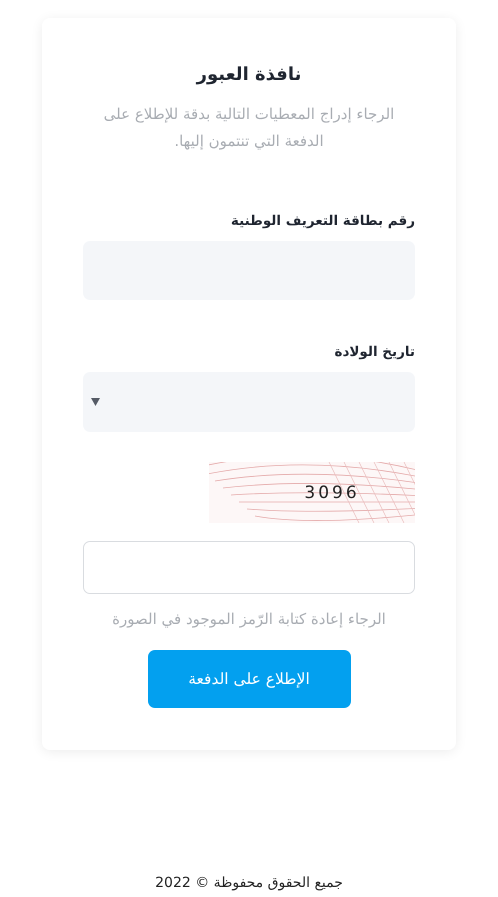 The height and width of the screenshot is (897, 498). What do you see at coordinates (249, 619) in the screenshot?
I see `captcha-hint: الرجاء إعادة كتابة الرّمز الموجود في الصورة` at bounding box center [249, 619].